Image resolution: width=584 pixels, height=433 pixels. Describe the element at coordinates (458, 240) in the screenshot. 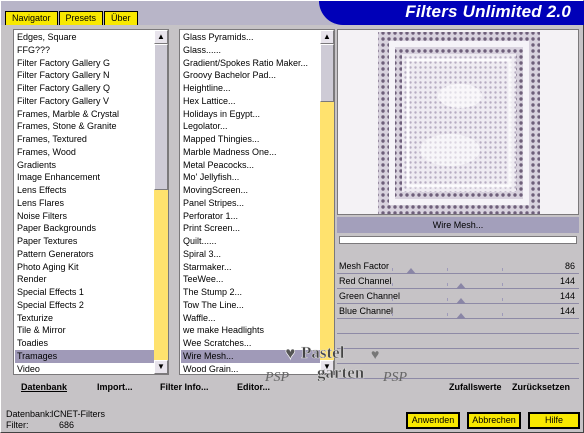

I see `progress-bar` at that location.